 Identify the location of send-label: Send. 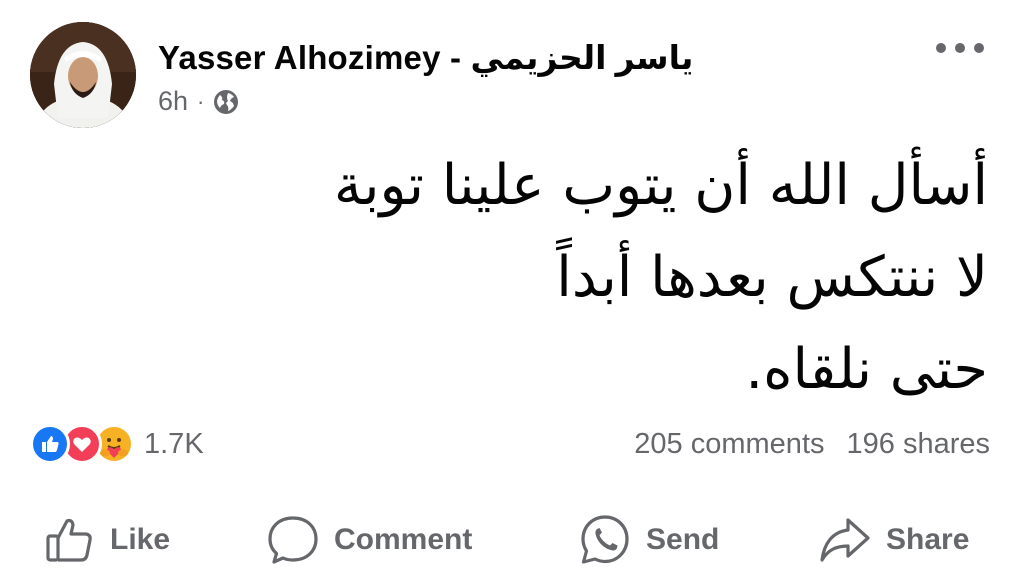
(683, 539).